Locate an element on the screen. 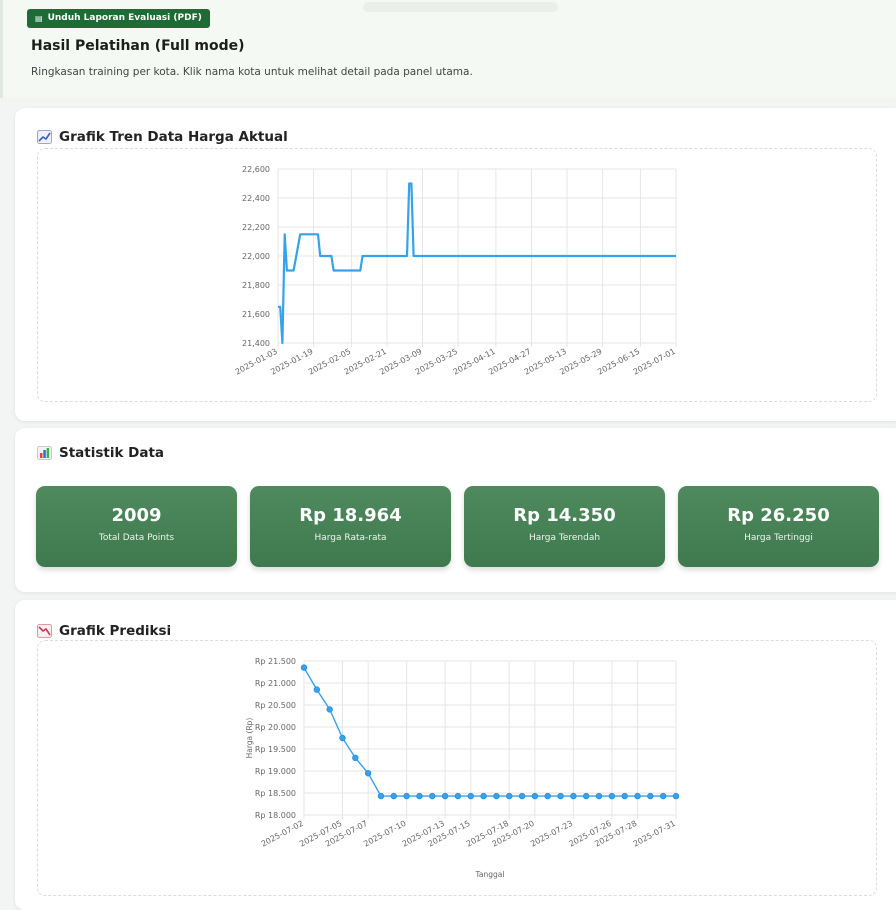  stat-label: Total Data Points is located at coordinates (136, 538).